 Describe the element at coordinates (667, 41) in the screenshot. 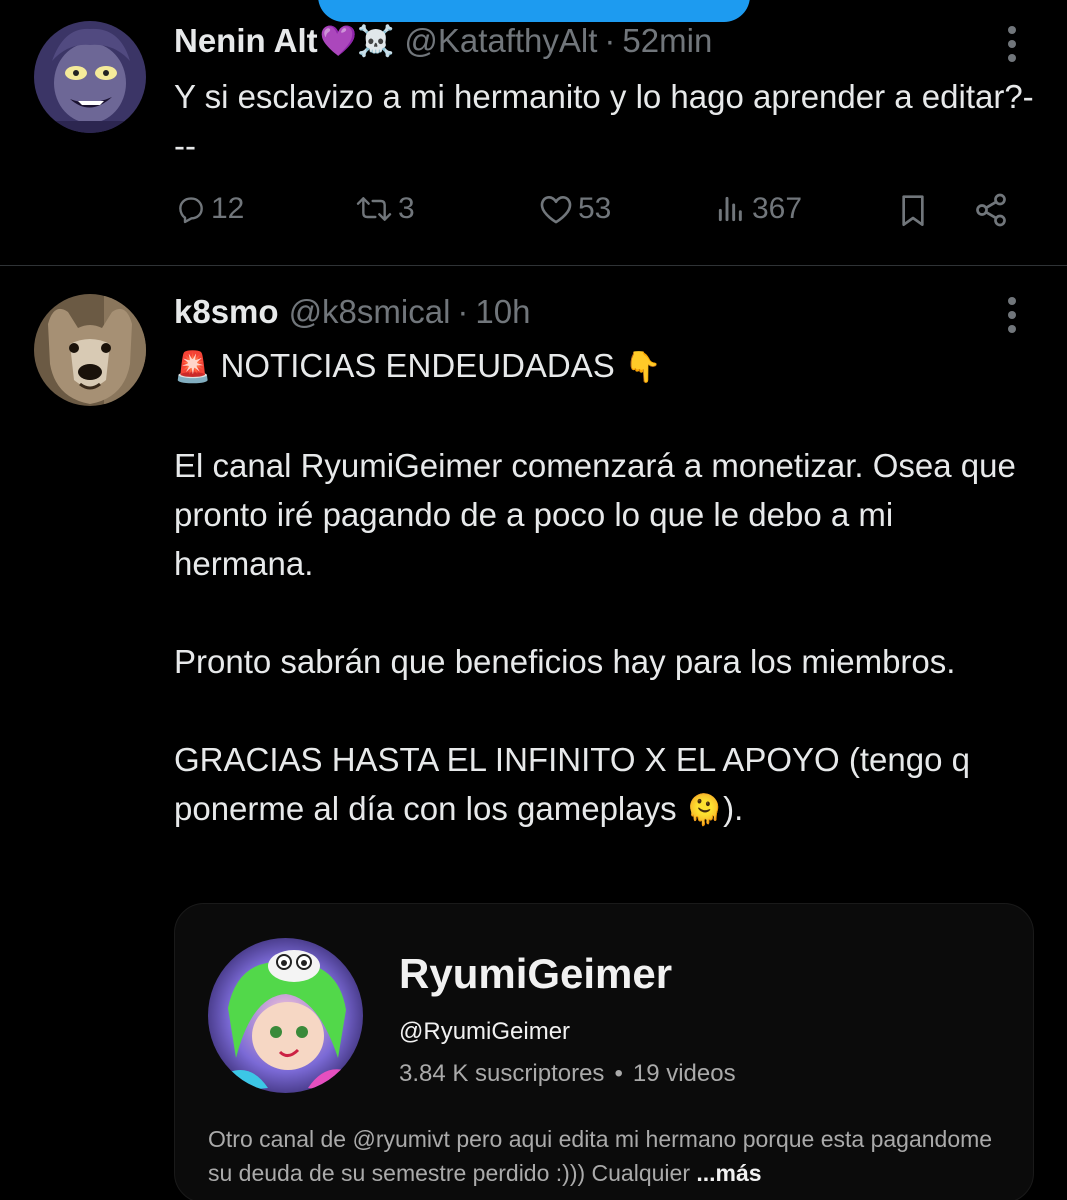

I see `timestamp: 52min` at that location.